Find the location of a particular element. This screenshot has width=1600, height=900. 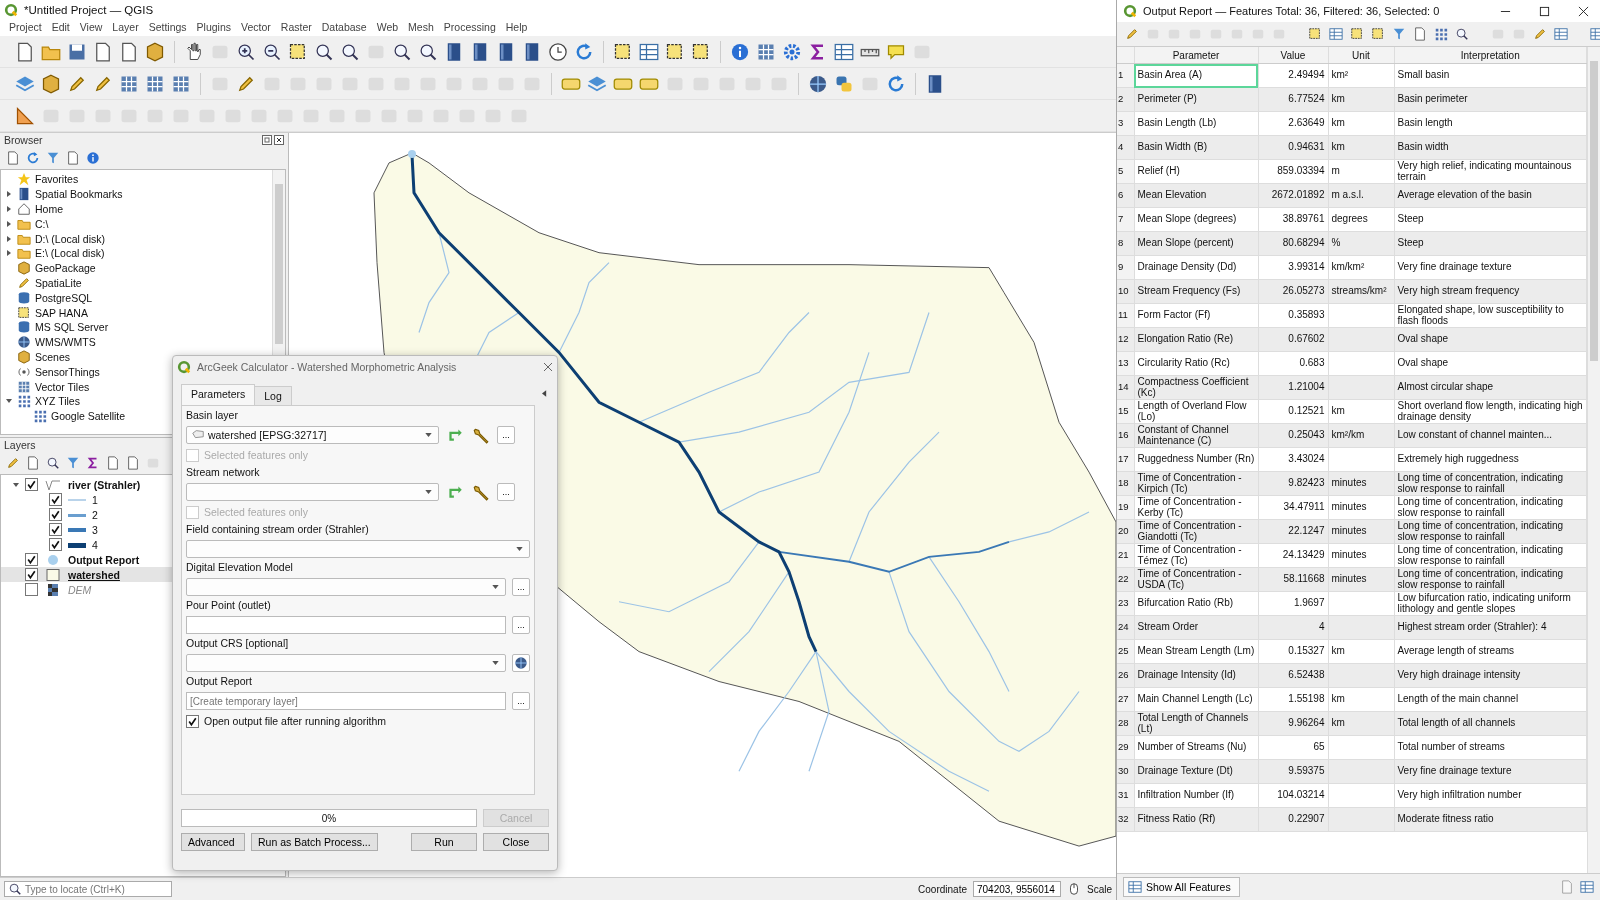

form-view-icon is located at coordinates (1567, 887).